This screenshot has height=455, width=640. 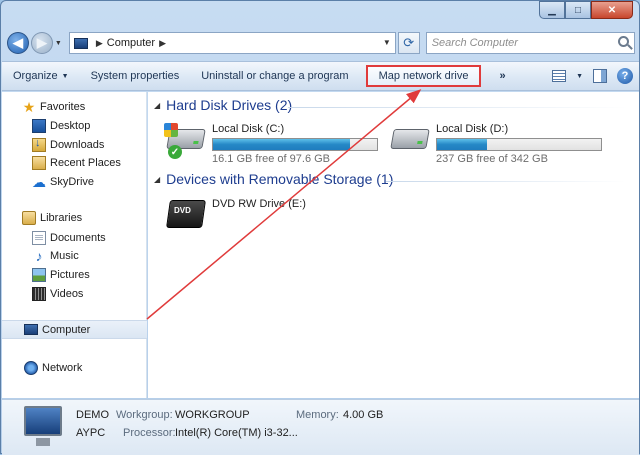 I want to click on maximize-button: □, so click(x=578, y=10).